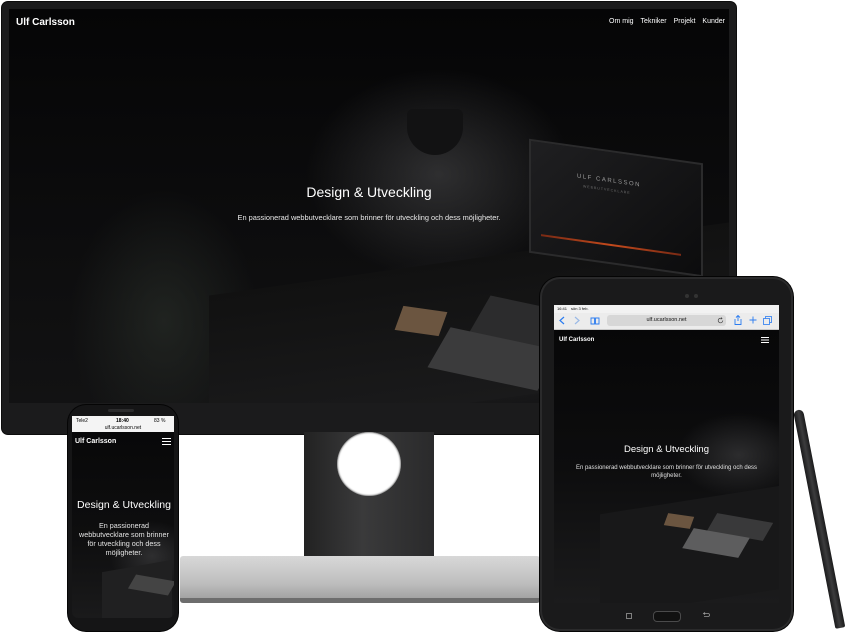  What do you see at coordinates (166, 441) in the screenshot?
I see `phone-menu-icon` at bounding box center [166, 441].